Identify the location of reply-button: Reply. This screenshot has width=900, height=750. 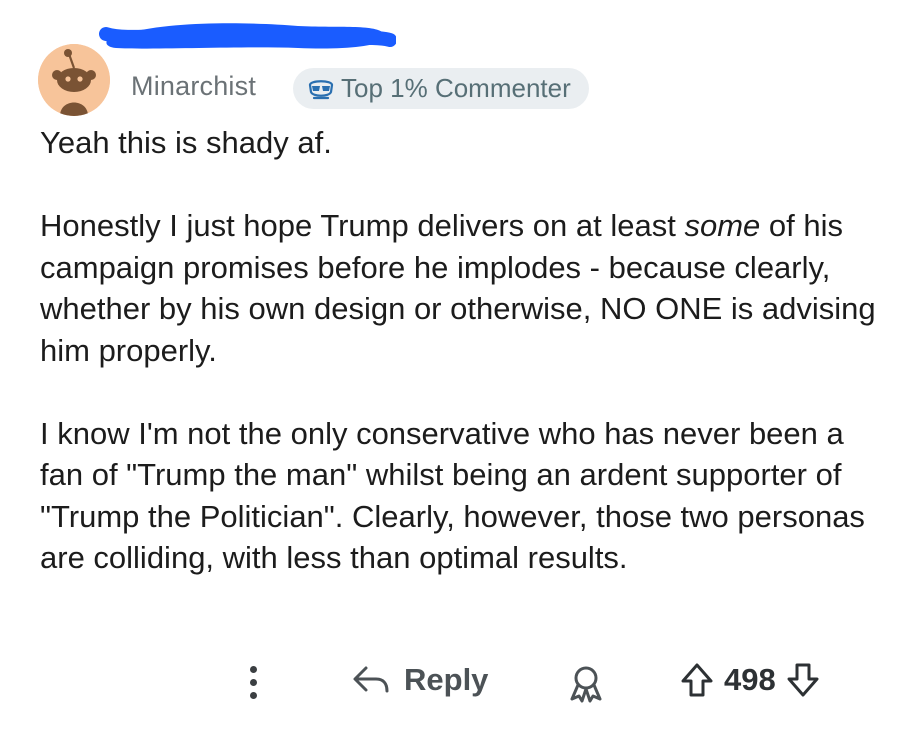
(420, 680).